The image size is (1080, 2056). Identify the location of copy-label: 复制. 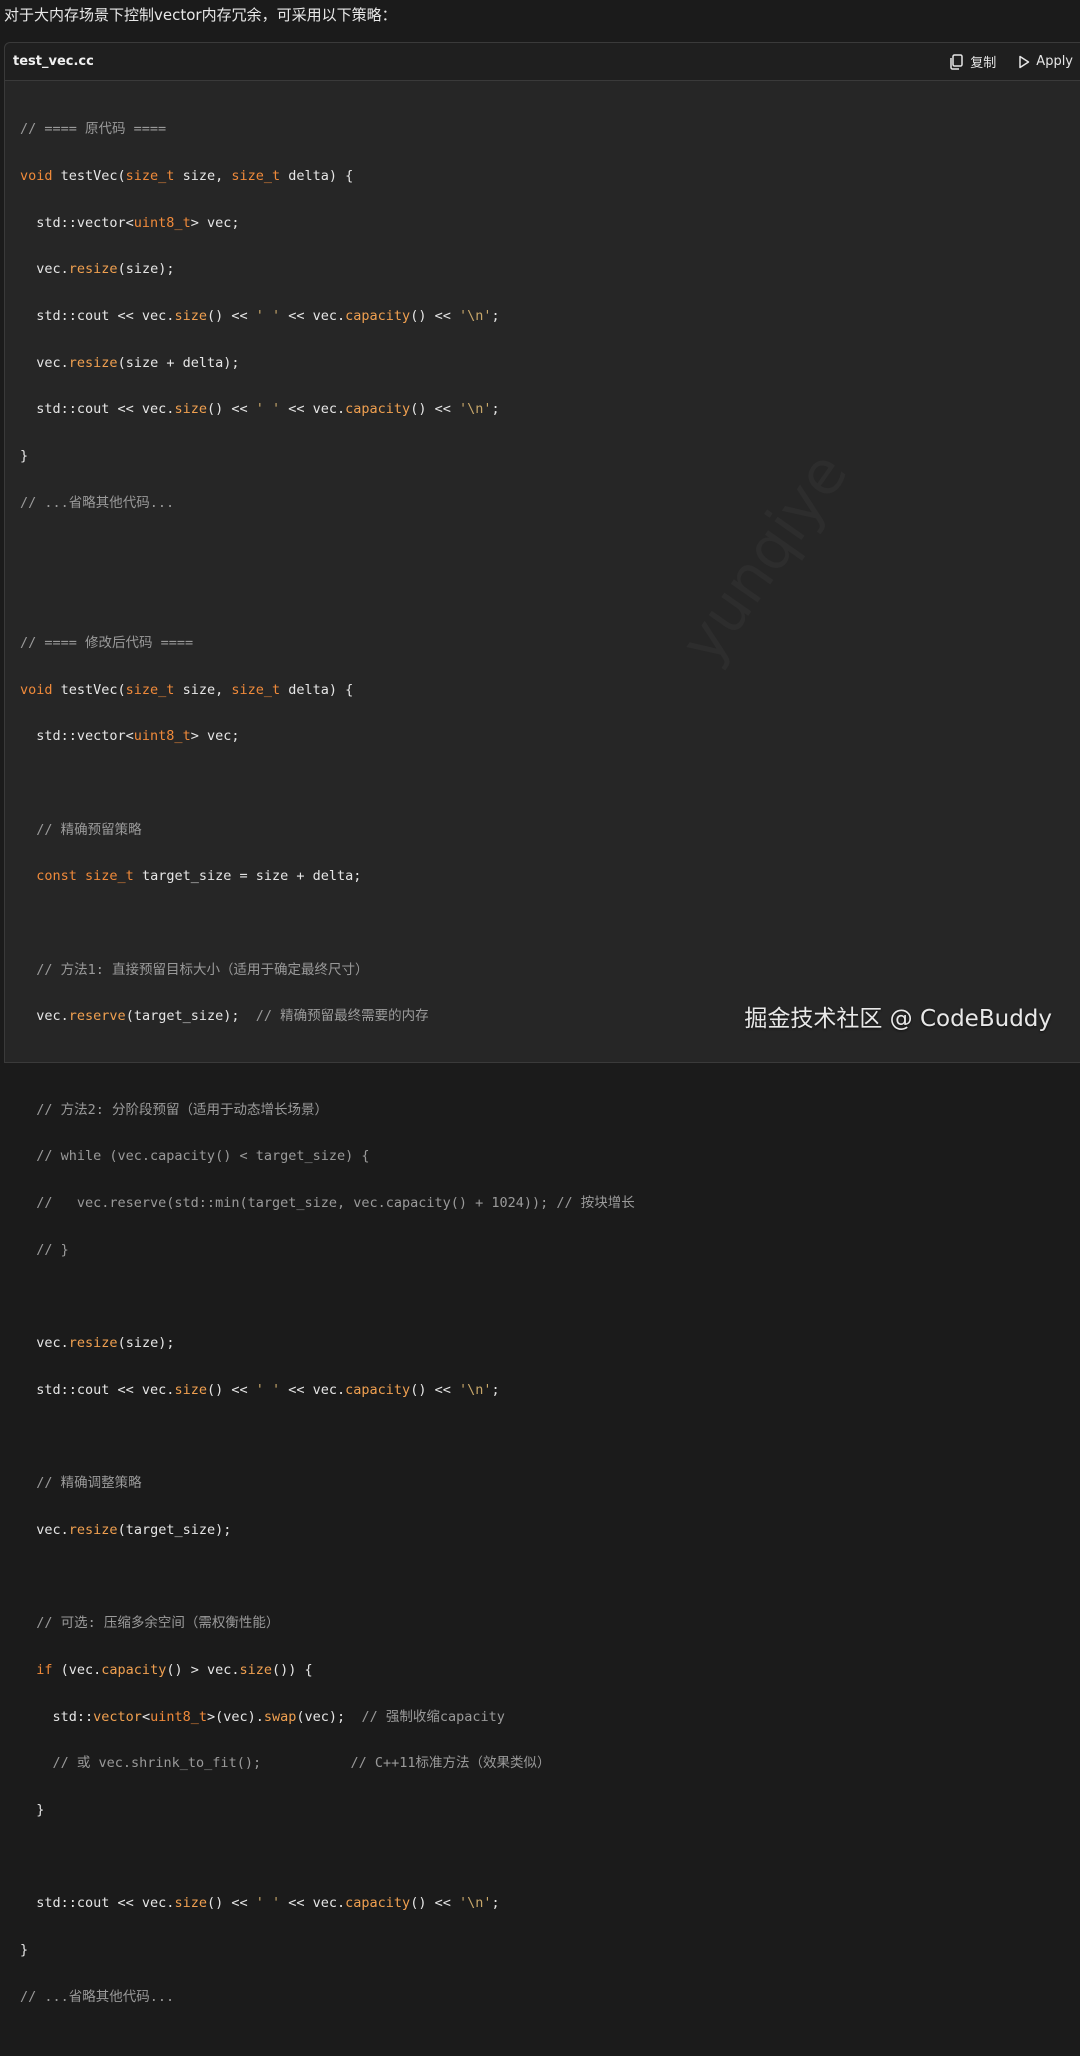
(983, 63).